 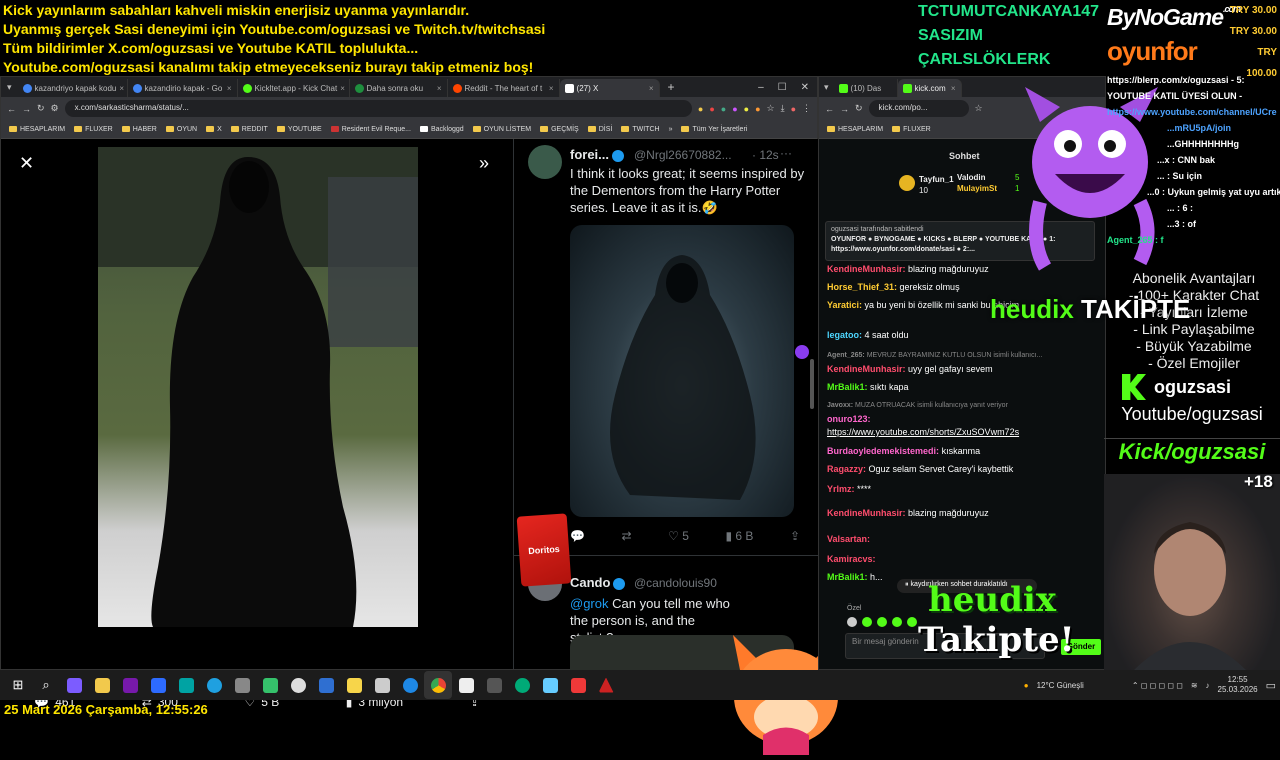 I want to click on browser-tab: Reddit - The heart of t ×, so click(x=504, y=88).